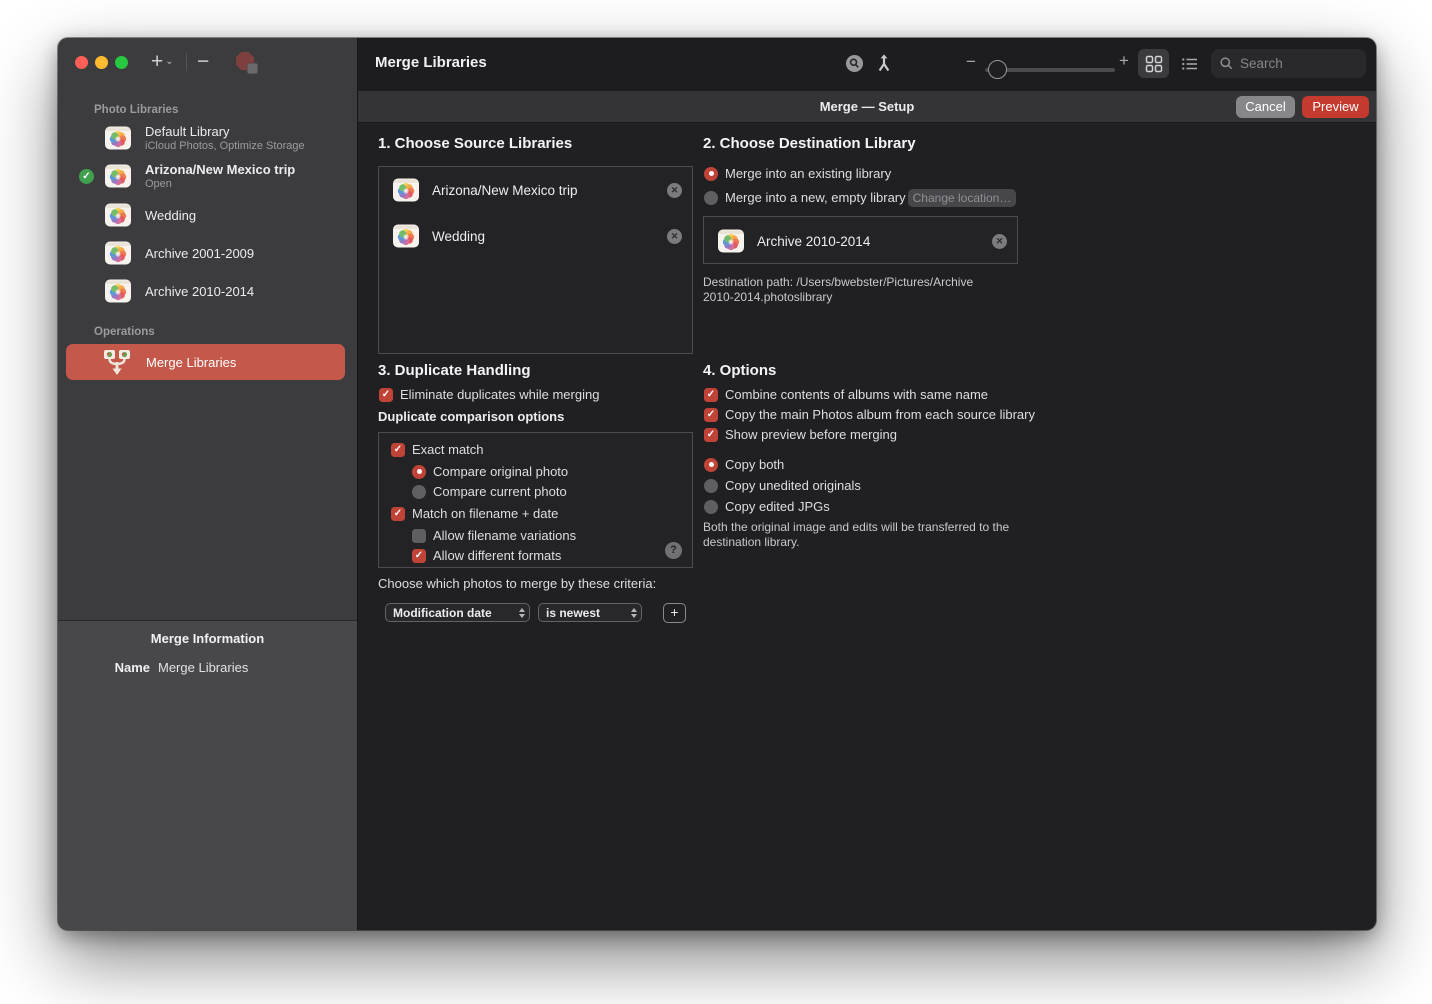 The image size is (1432, 1004). Describe the element at coordinates (997, 69) in the screenshot. I see `slider-thumb` at that location.